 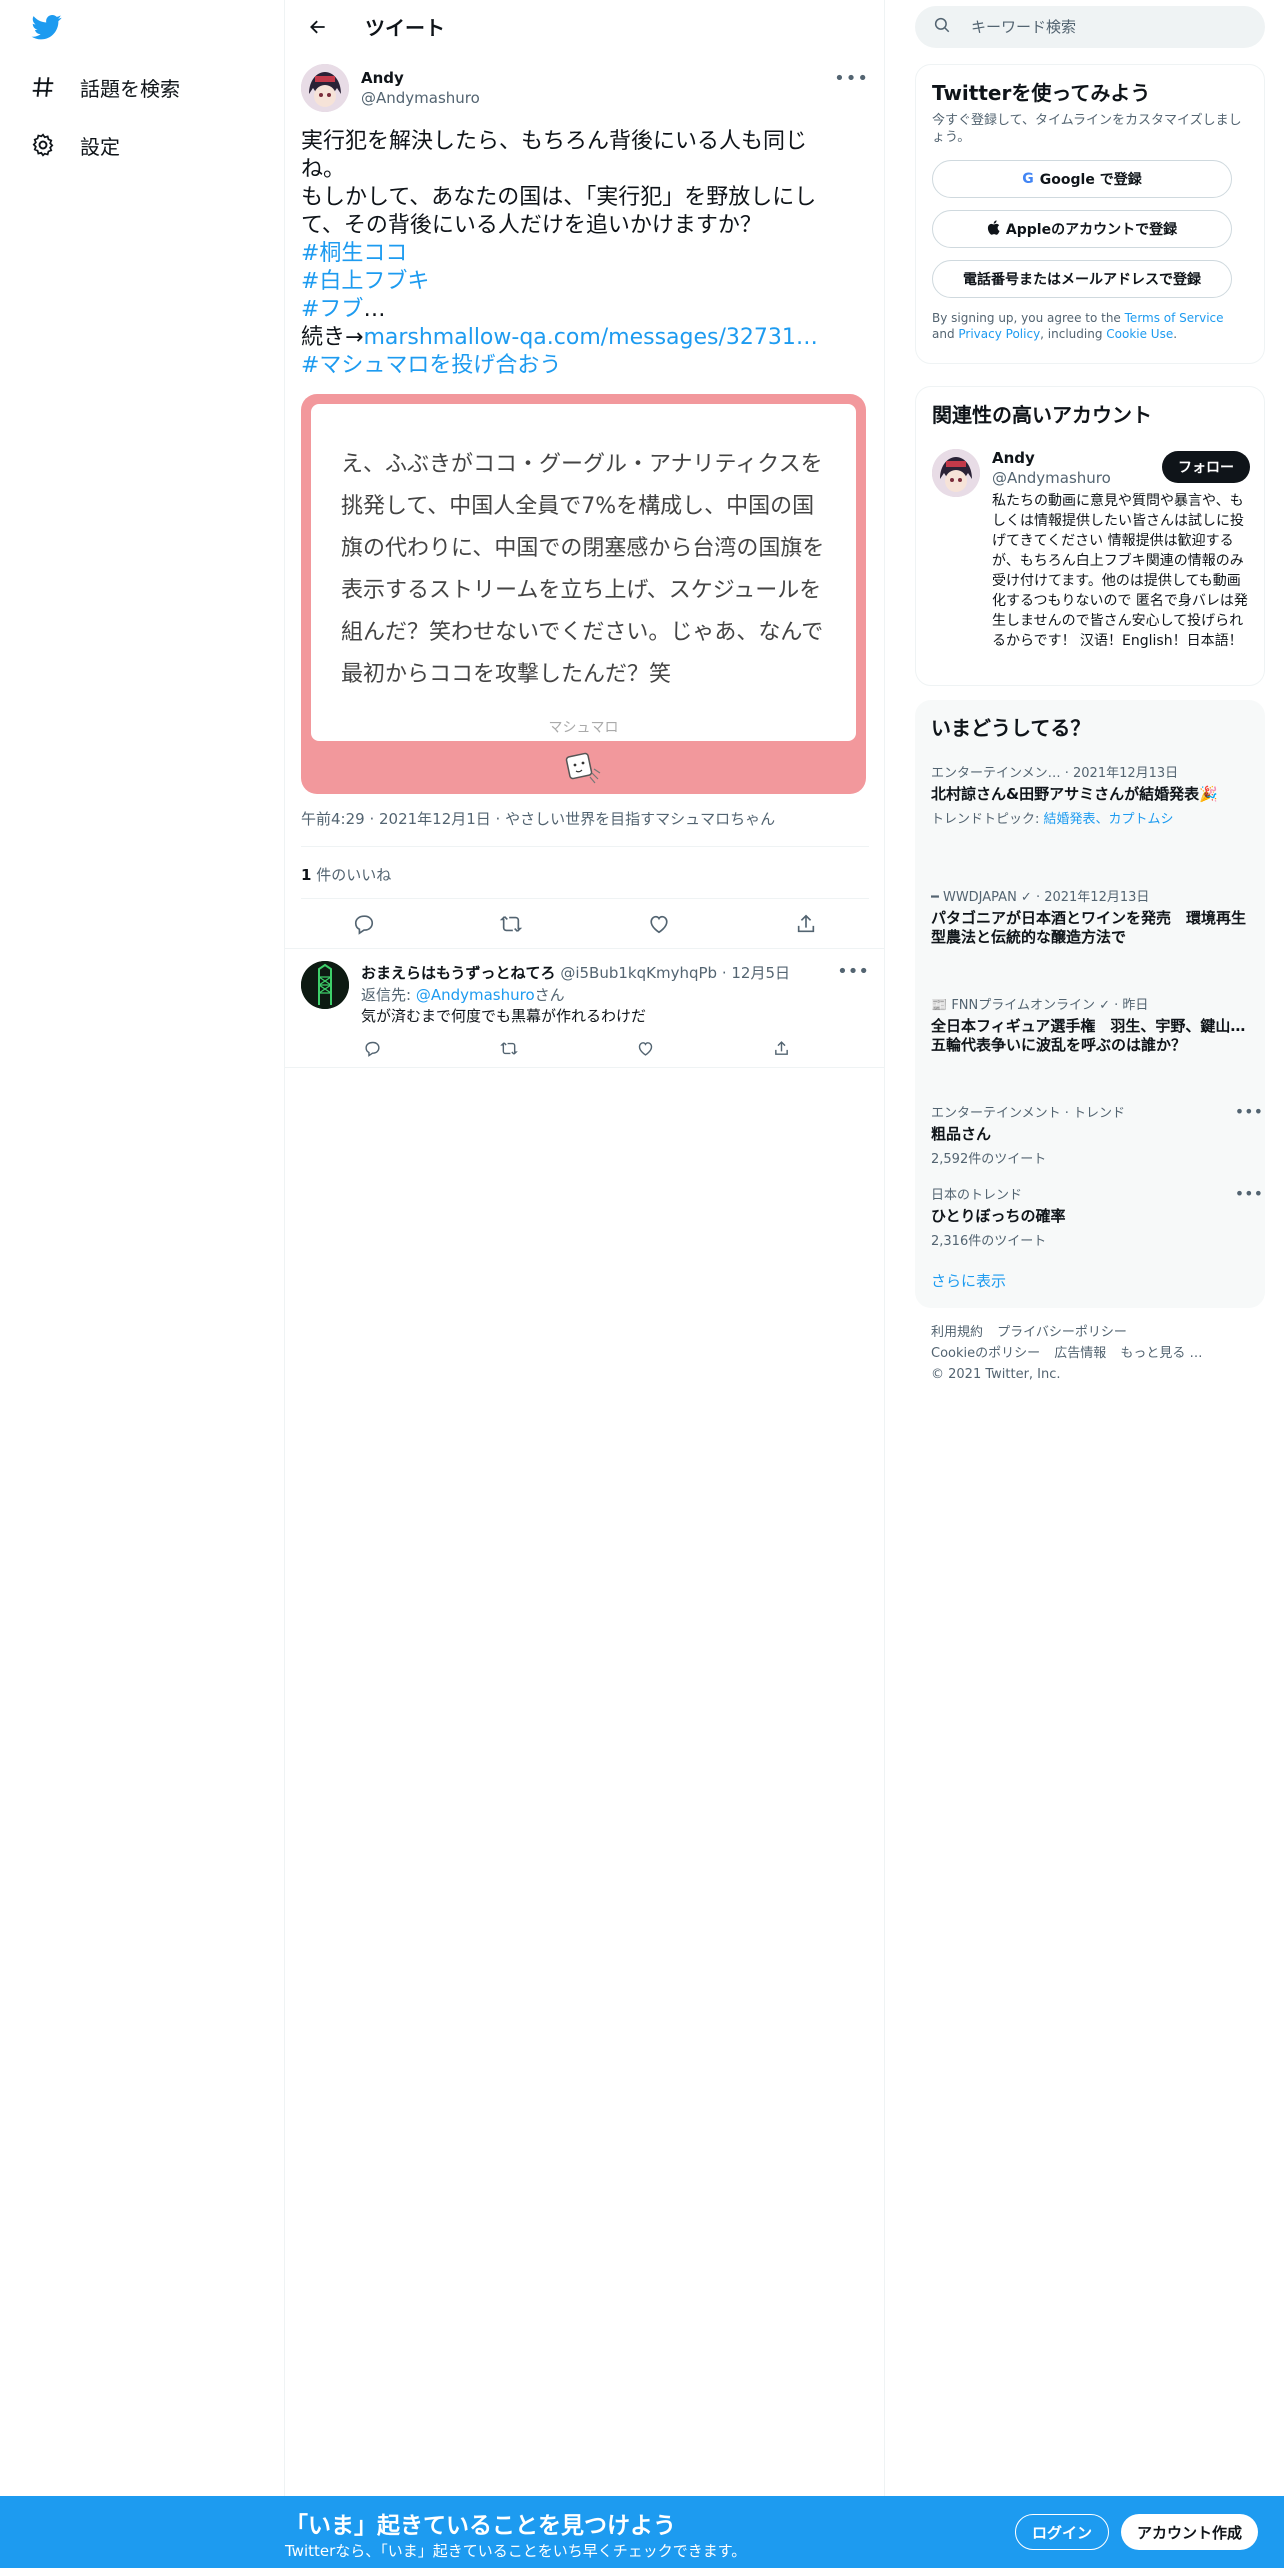 I want to click on signup-subtitle: 今すぐ登録して、タイムラインをカスタマイズしましょう。, so click(x=1087, y=129).